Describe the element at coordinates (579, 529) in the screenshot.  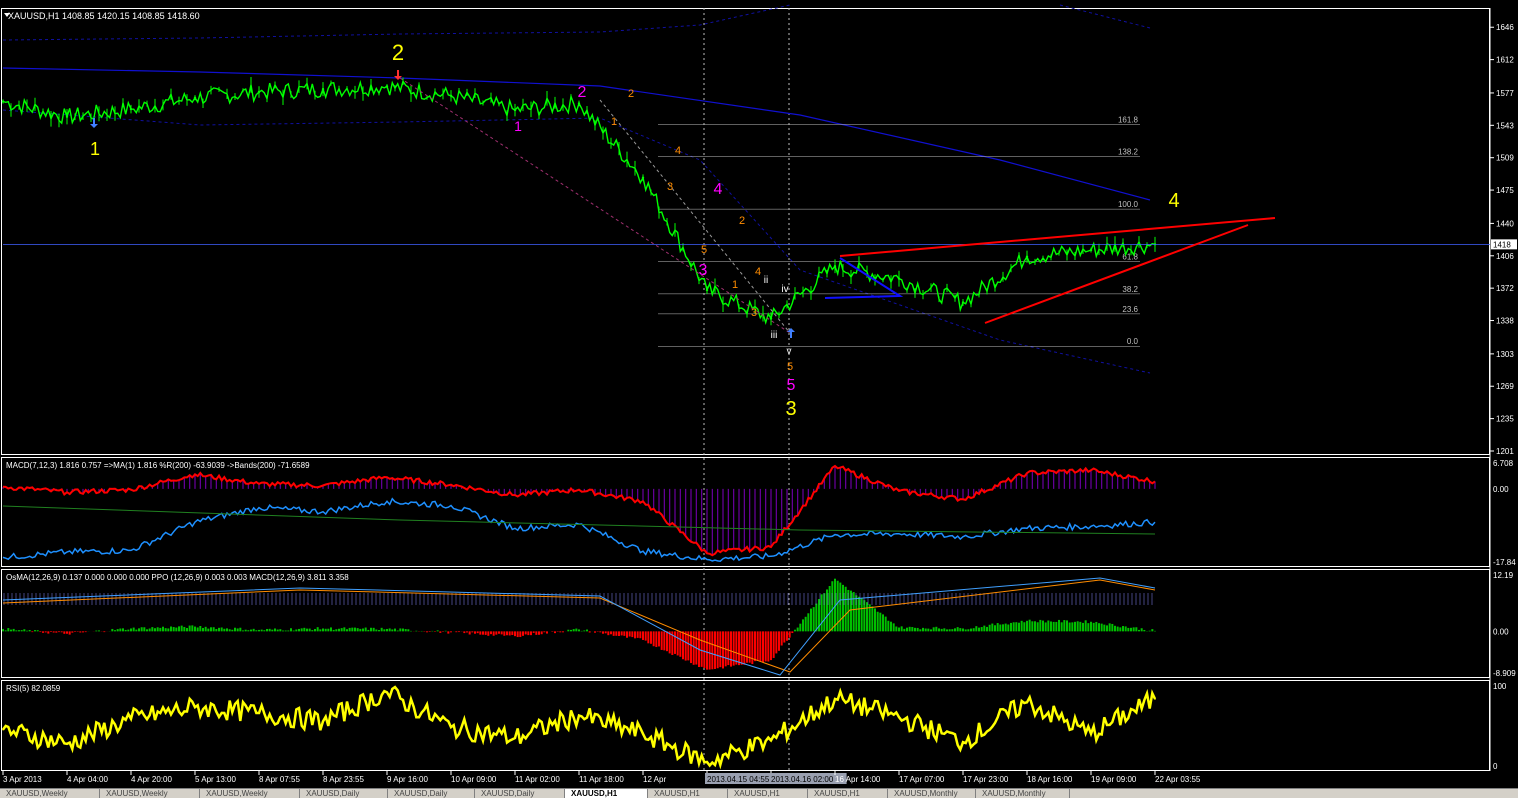
I see `percent-r-line` at that location.